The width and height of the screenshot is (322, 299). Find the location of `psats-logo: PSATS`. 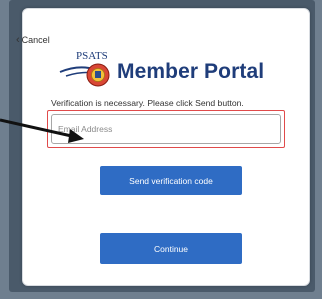

psats-logo: PSATS is located at coordinates (84, 68).